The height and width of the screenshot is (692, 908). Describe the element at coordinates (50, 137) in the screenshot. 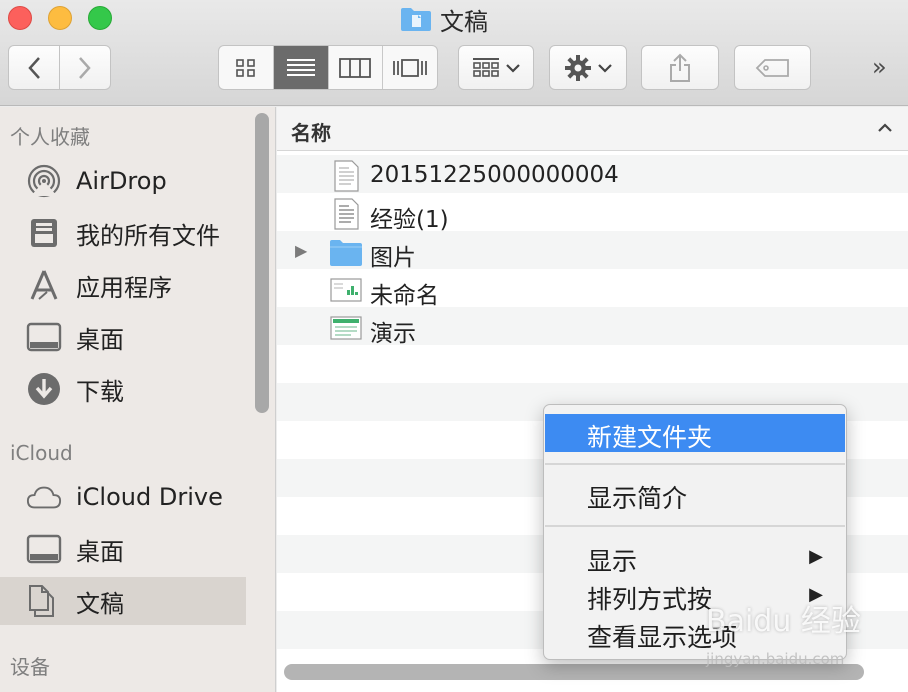

I see `sidebar-section-favorites: 个人收藏` at that location.